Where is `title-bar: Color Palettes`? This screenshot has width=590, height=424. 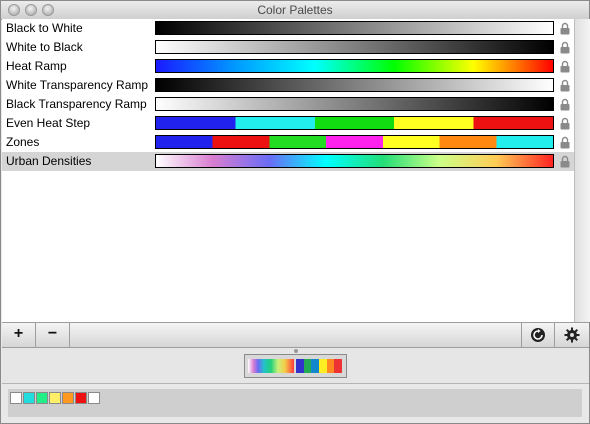 title-bar: Color Palettes is located at coordinates (295, 10).